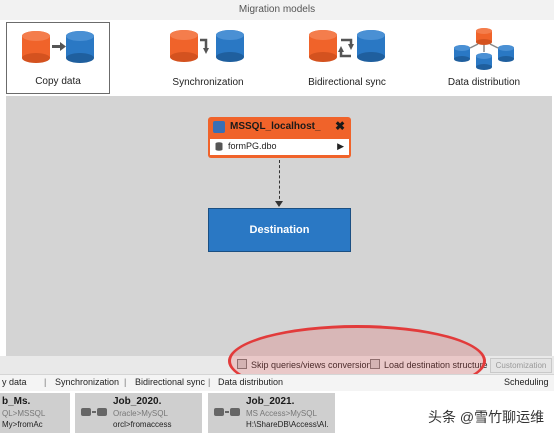  Describe the element at coordinates (375, 364) in the screenshot. I see `load-structure-checkbox` at that location.